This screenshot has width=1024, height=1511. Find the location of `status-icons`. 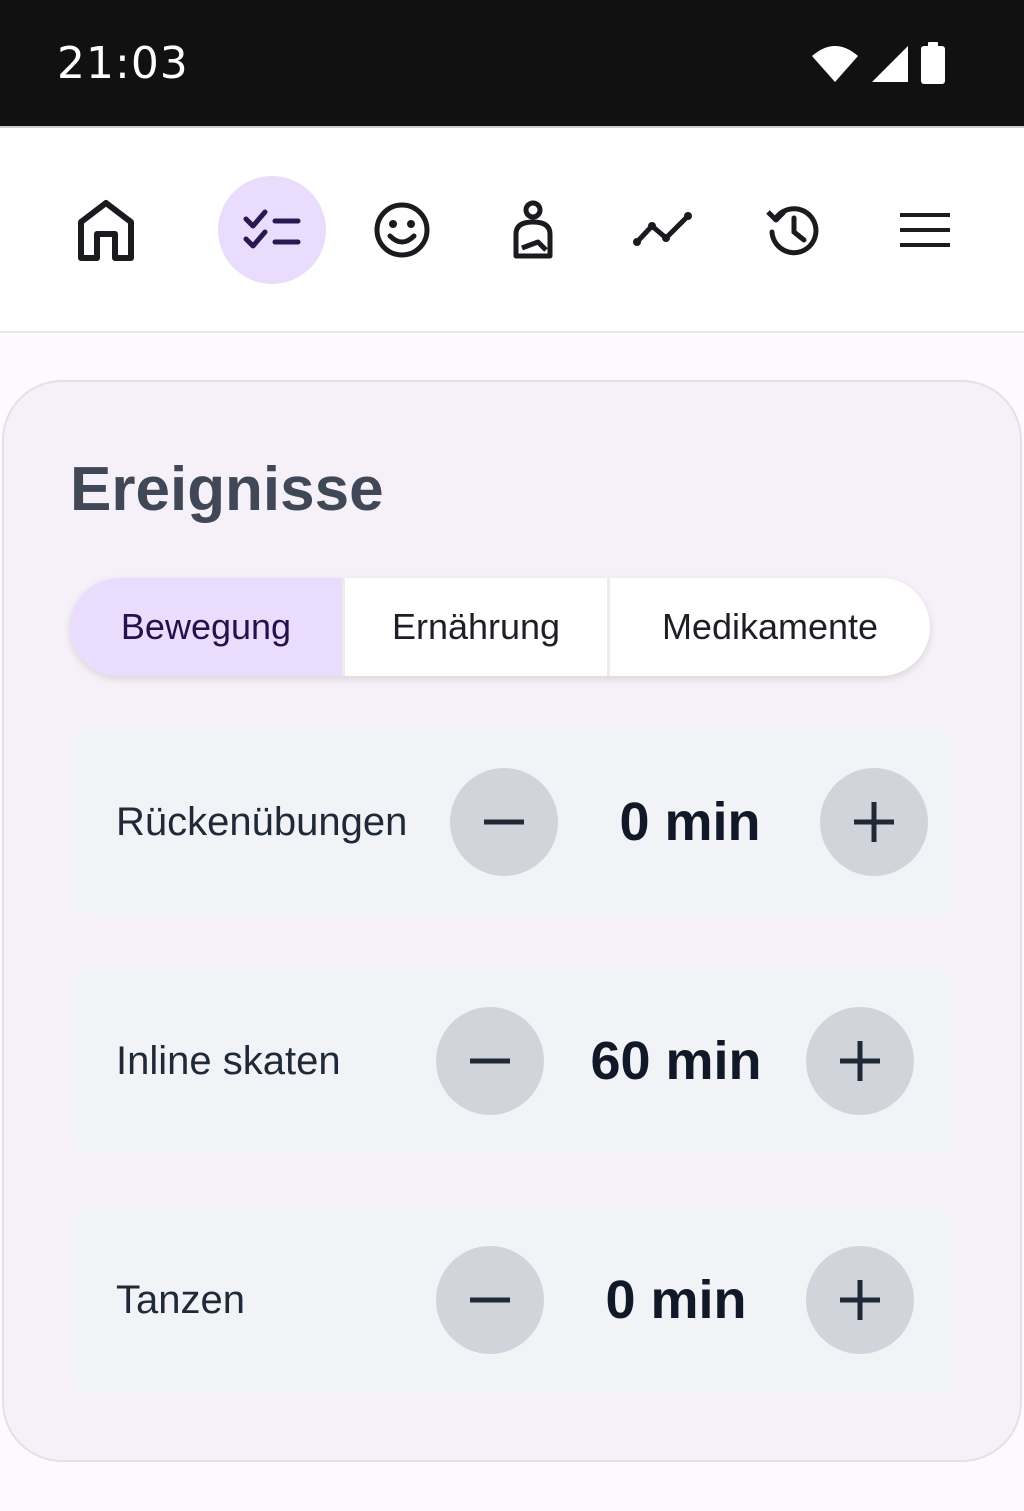

status-icons is located at coordinates (878, 63).